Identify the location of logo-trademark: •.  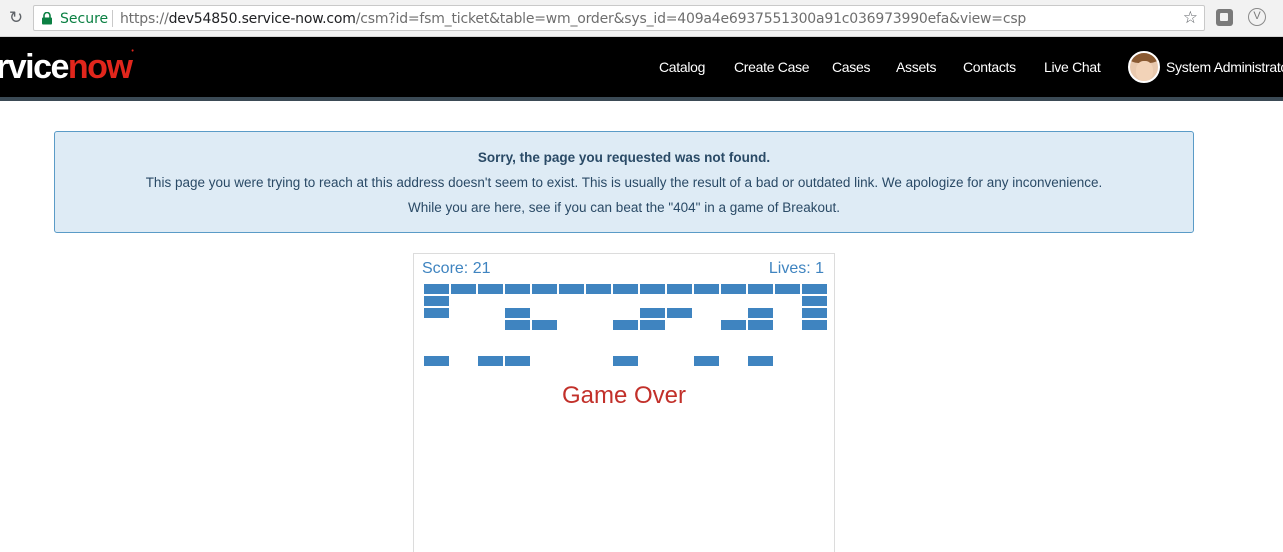
(132, 51).